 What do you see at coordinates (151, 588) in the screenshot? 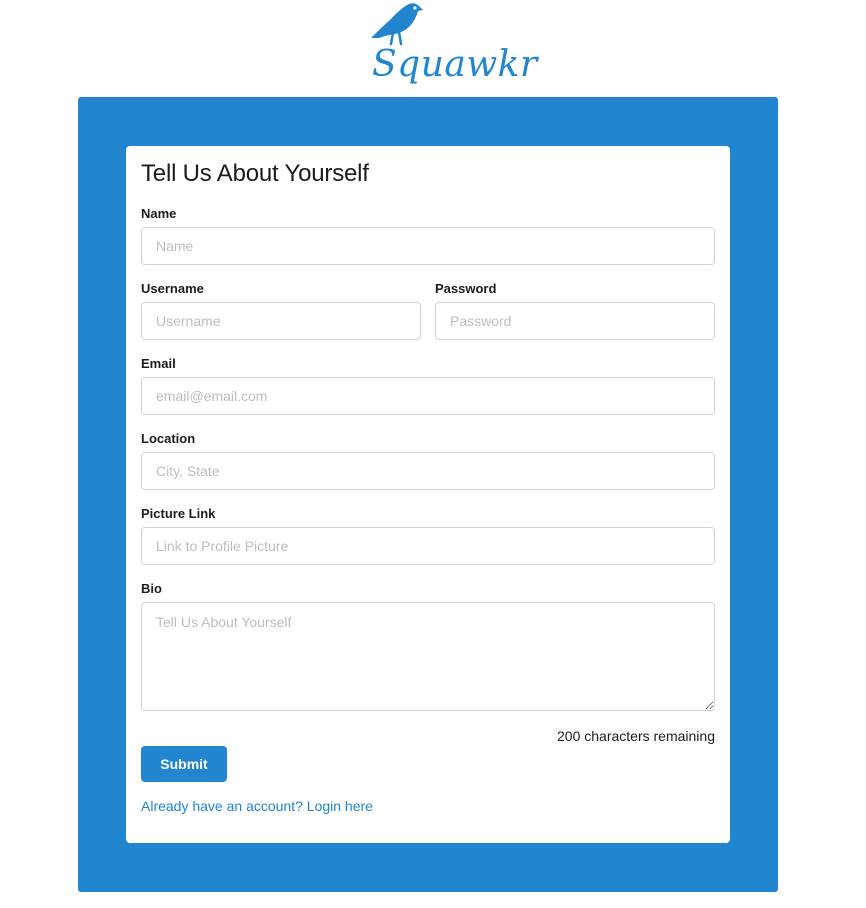
I see `bio-label: Bio` at bounding box center [151, 588].